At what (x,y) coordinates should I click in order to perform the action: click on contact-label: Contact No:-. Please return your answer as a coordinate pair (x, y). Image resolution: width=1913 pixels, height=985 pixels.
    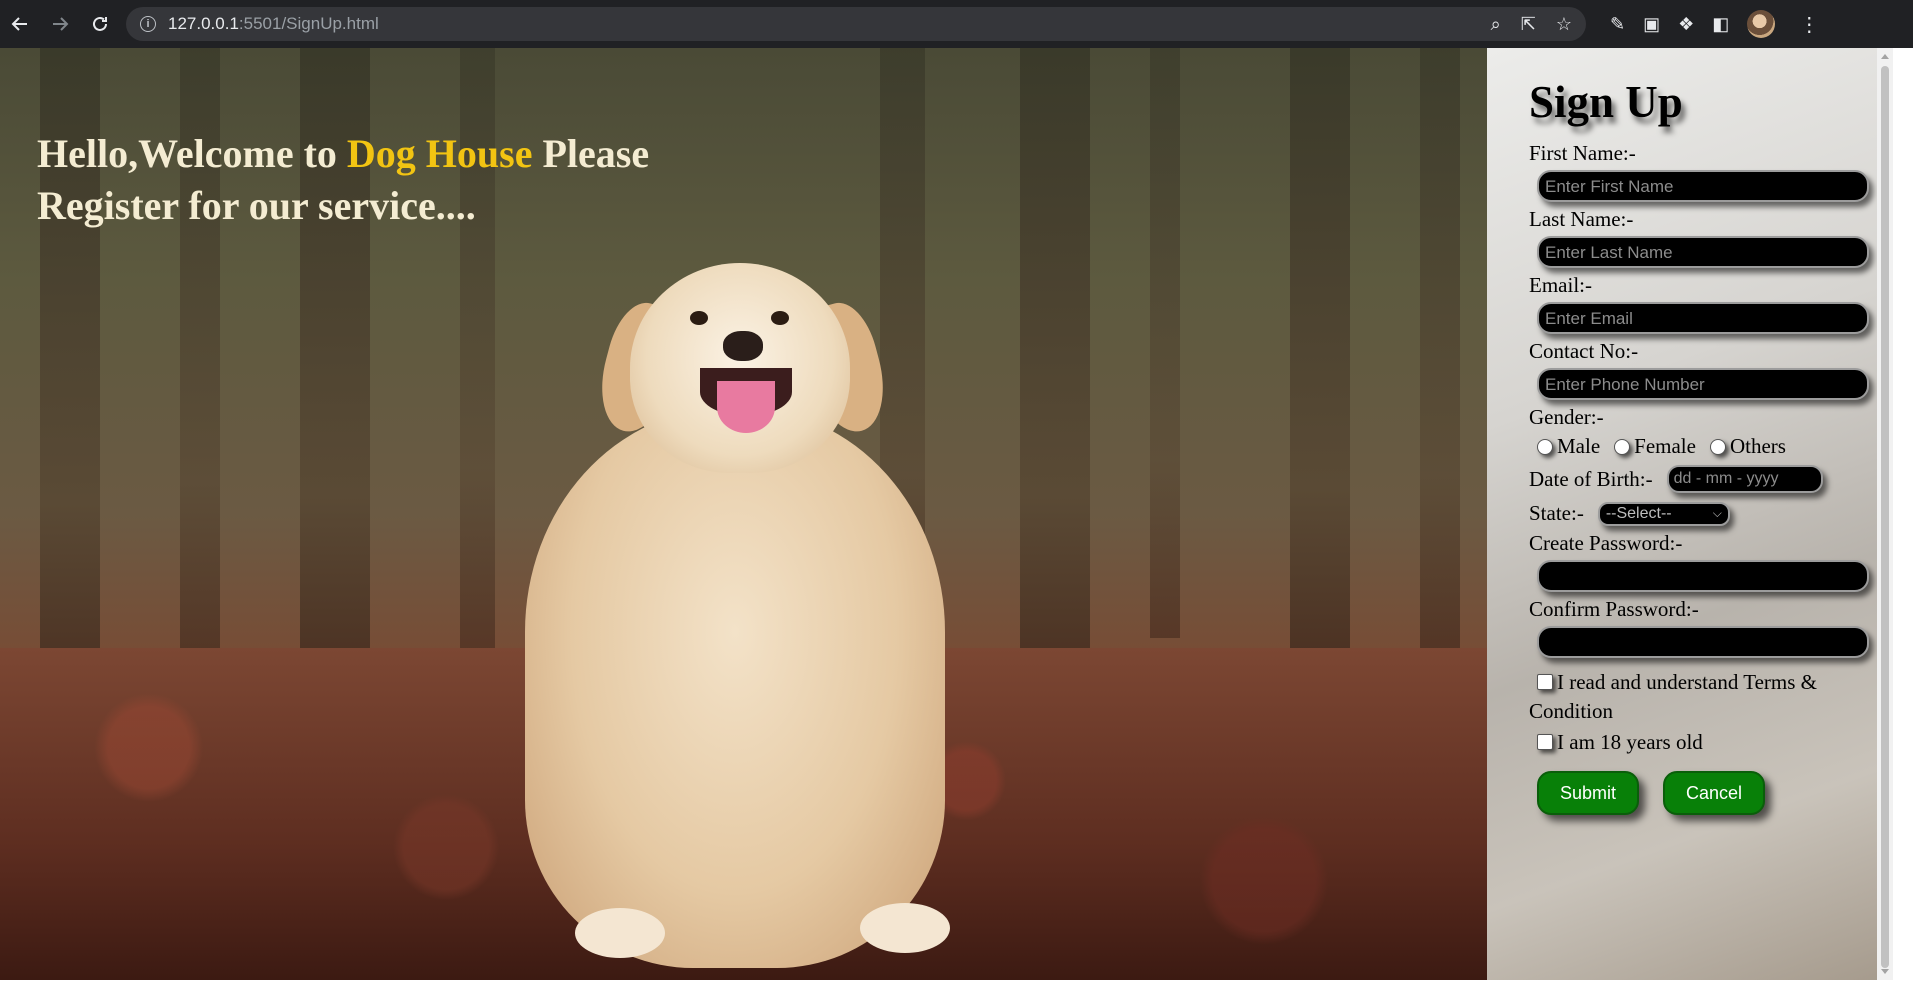
    Looking at the image, I should click on (1584, 351).